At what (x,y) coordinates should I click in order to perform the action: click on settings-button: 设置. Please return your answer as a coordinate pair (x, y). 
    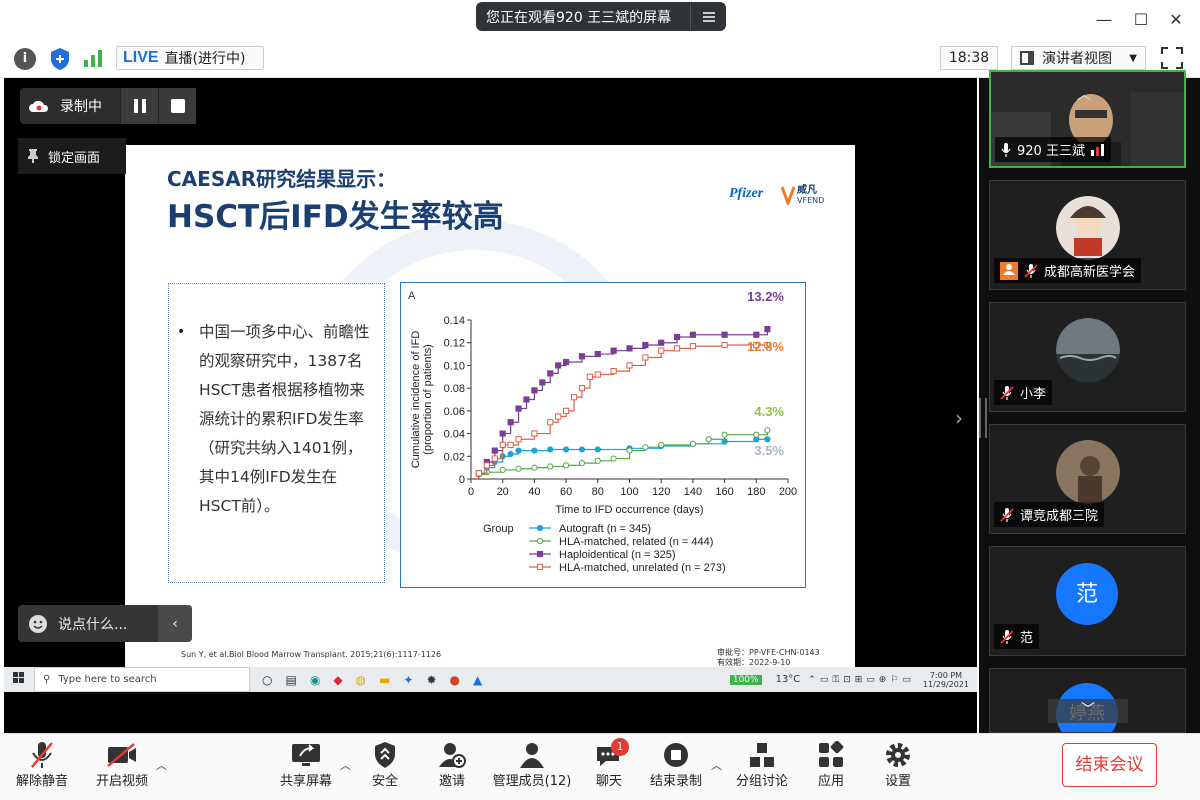
    Looking at the image, I should click on (898, 764).